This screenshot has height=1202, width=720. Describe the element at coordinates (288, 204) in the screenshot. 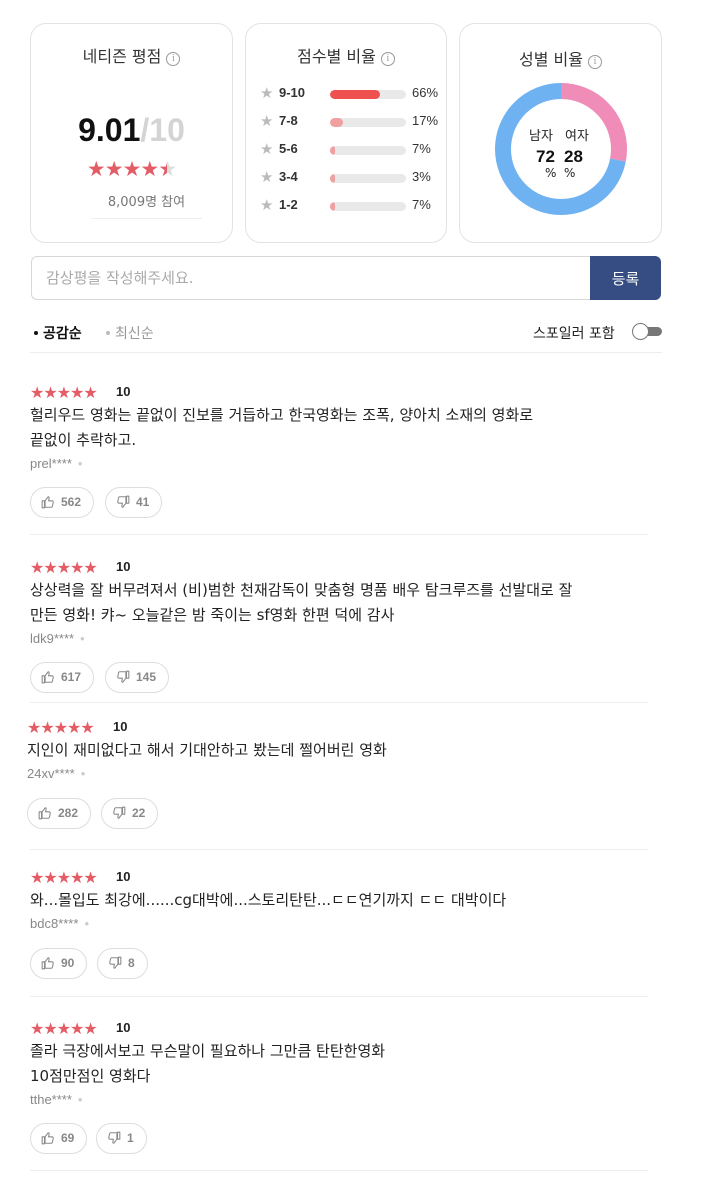

I see `score-range: 1-2` at that location.